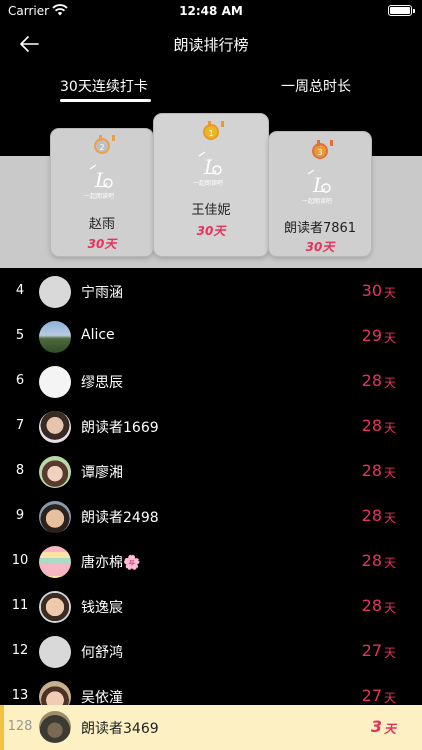 The image size is (422, 750). Describe the element at coordinates (20, 515) in the screenshot. I see `rank-number: 9` at that location.